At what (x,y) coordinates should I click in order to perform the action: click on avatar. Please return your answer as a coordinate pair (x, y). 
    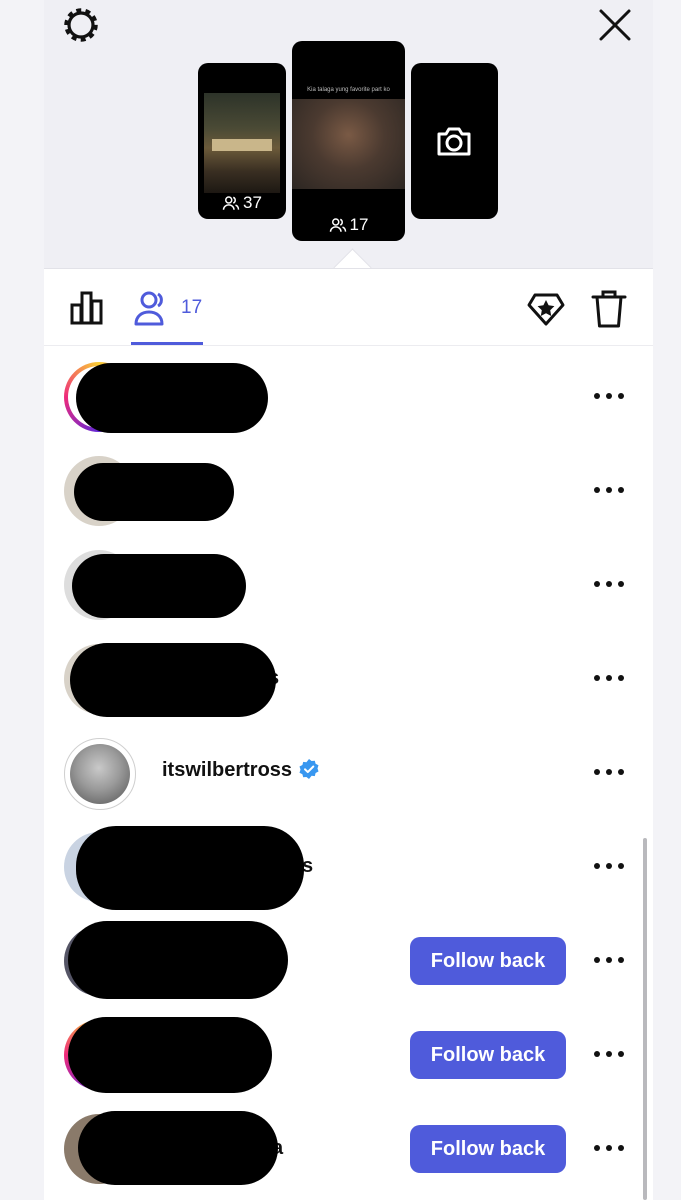
    Looking at the image, I should click on (100, 774).